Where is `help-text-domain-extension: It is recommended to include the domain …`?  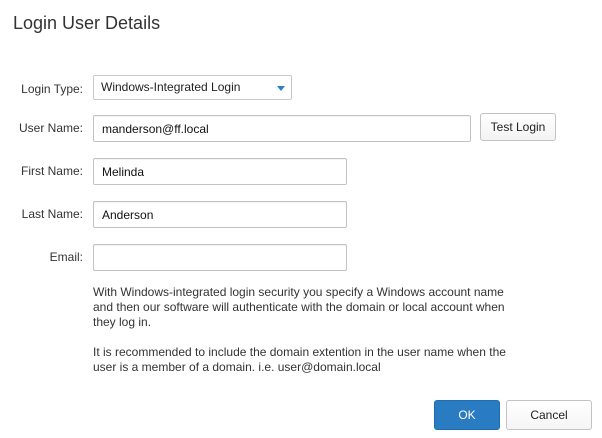 help-text-domain-extension: It is recommended to include the domain … is located at coordinates (299, 359).